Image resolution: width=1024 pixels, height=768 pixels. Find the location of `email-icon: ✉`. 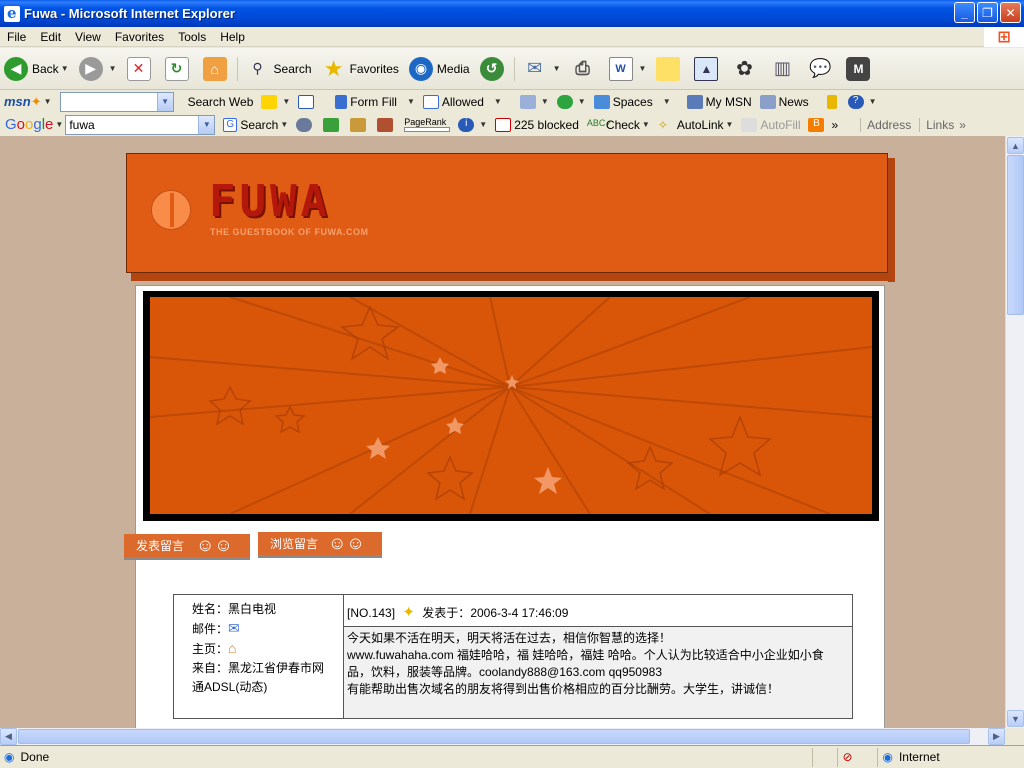

email-icon: ✉ is located at coordinates (234, 628).